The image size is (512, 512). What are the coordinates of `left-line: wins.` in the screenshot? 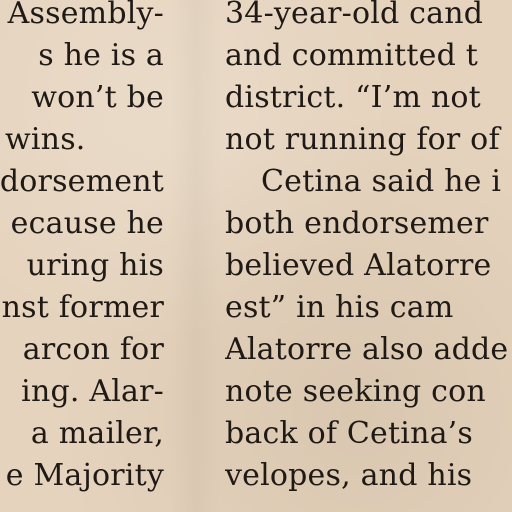 It's located at (45, 139).